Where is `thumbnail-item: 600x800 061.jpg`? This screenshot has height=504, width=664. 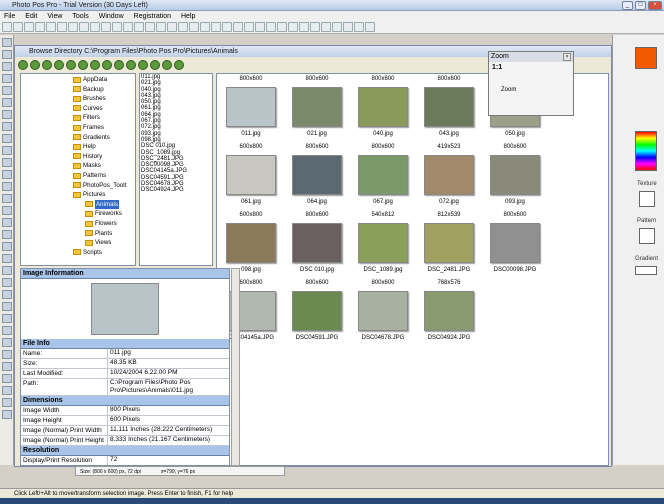 thumbnail-item: 600x800 061.jpg is located at coordinates (251, 177).